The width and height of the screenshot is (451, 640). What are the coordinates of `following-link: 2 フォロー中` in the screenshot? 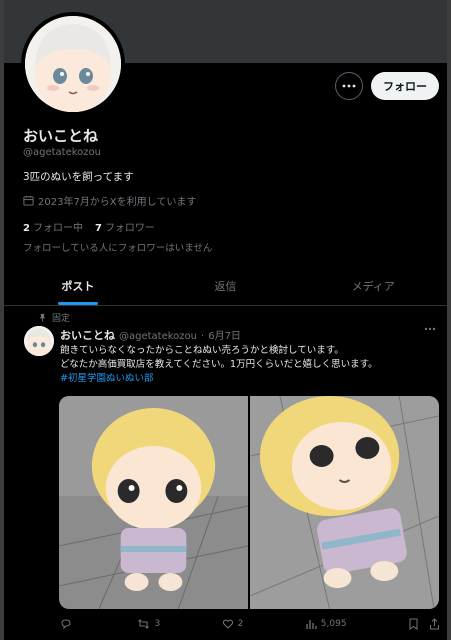 It's located at (53, 226).